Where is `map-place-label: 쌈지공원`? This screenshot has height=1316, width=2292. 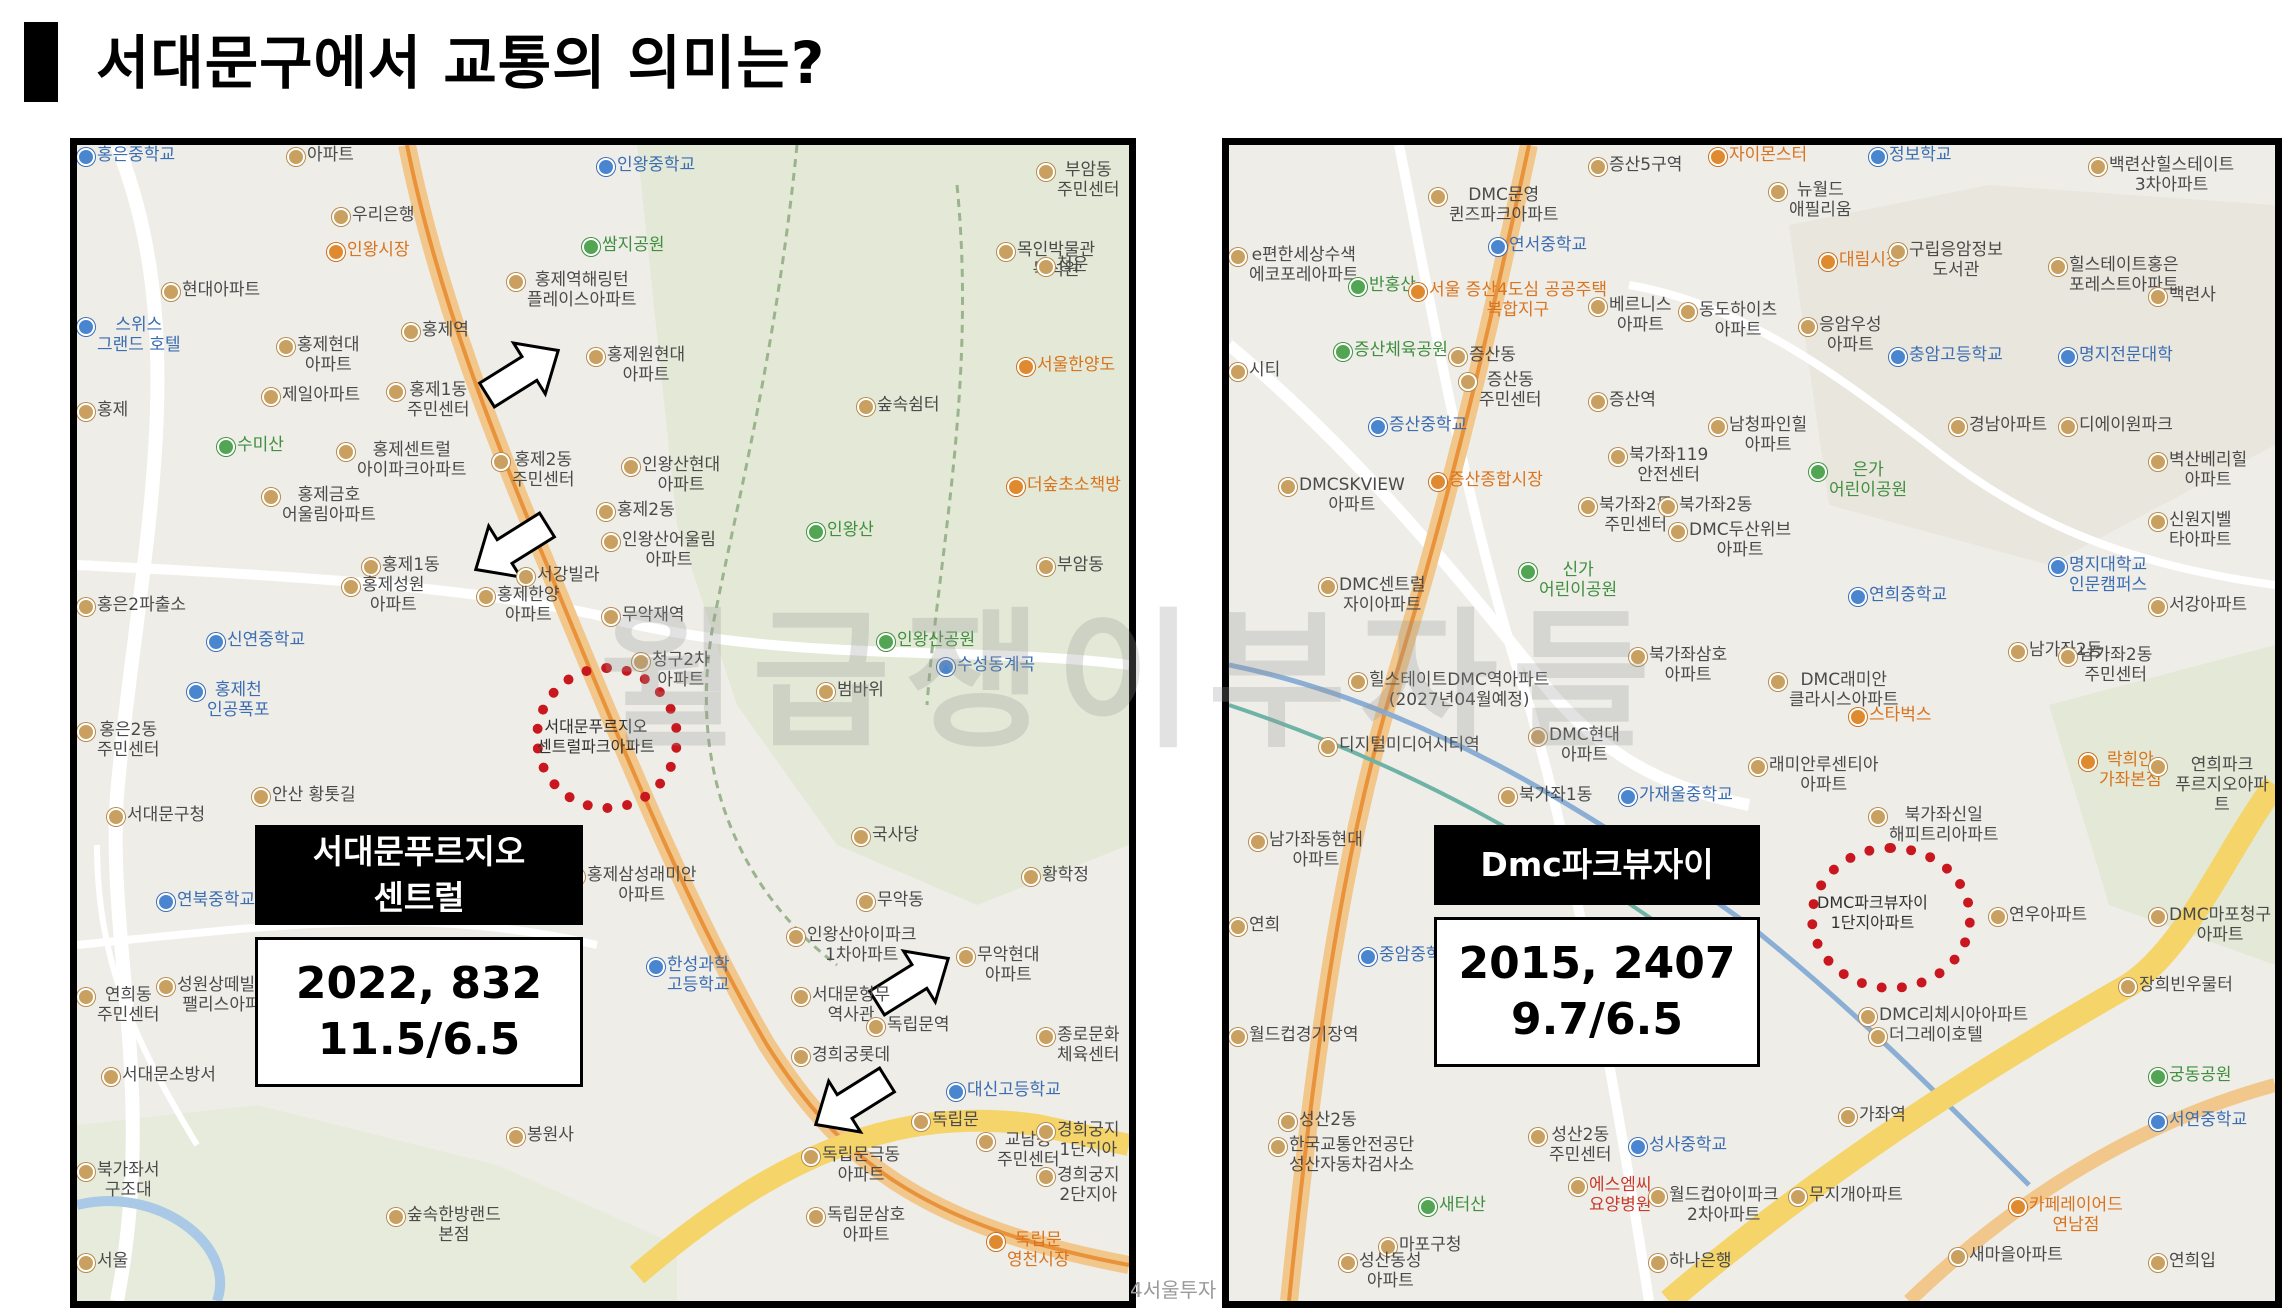 map-place-label: 쌈지공원 is located at coordinates (633, 245).